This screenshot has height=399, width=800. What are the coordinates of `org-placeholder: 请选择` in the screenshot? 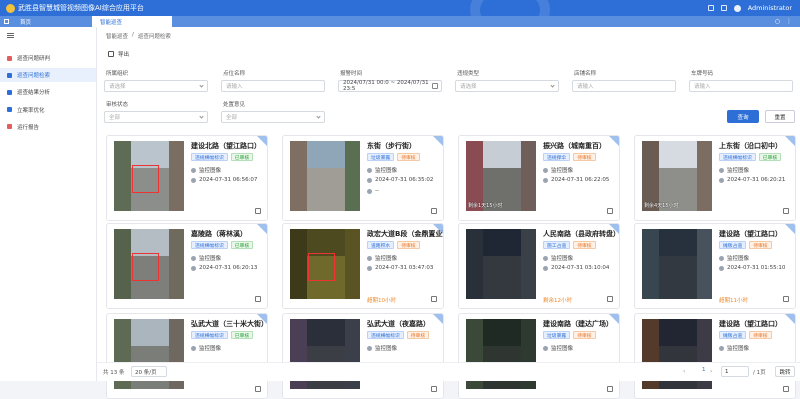 It's located at (117, 87).